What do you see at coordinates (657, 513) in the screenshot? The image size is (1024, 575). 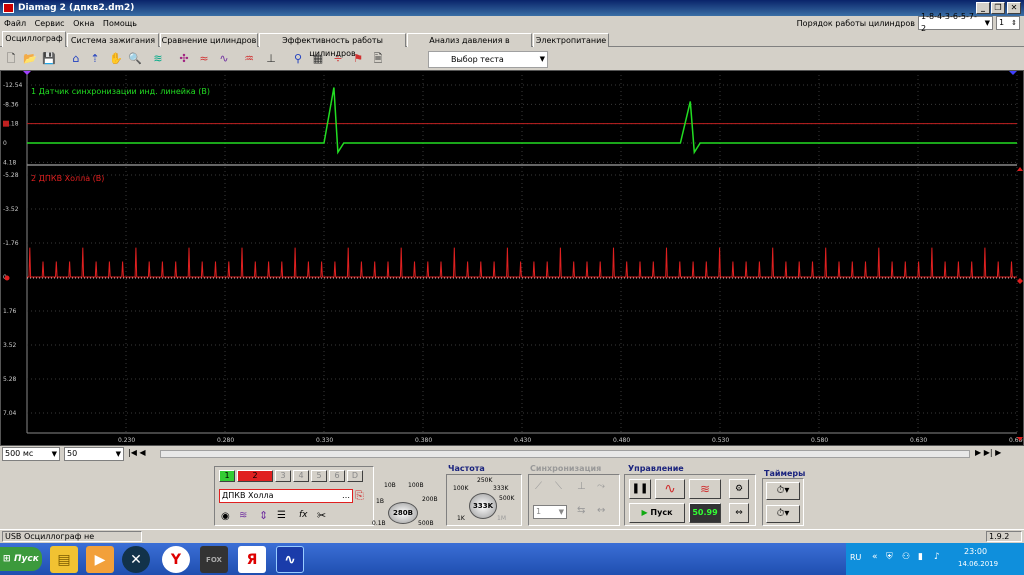 I see `start-button: ▶ Пуск` at bounding box center [657, 513].